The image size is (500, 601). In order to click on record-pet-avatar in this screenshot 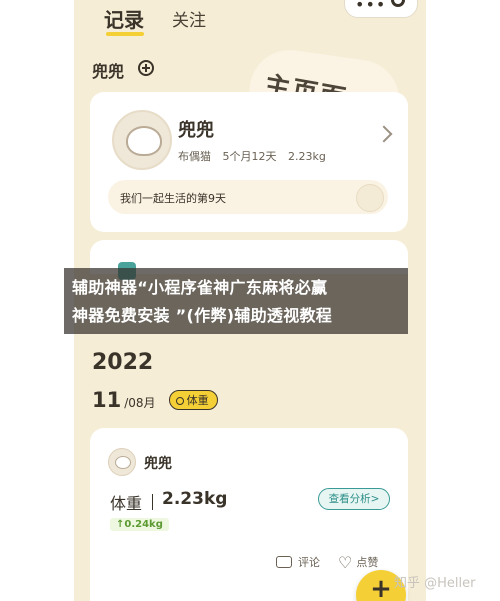, I will do `click(122, 462)`.